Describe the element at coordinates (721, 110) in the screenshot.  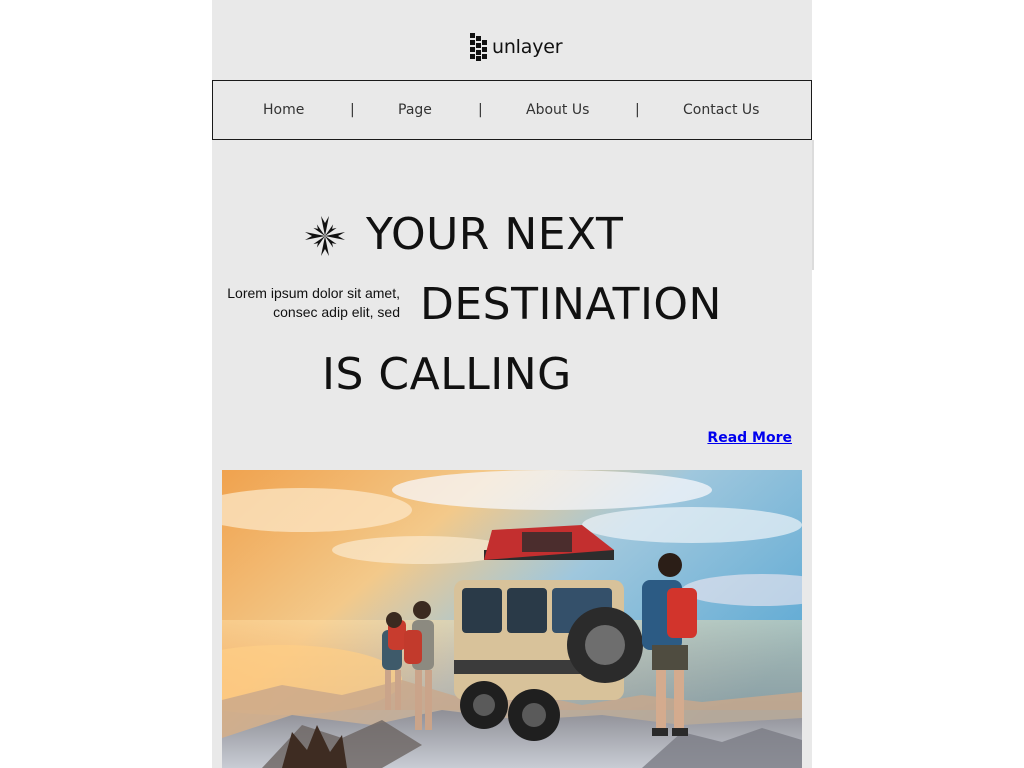
I see `nav-item-contact-us: Contact Us` at that location.